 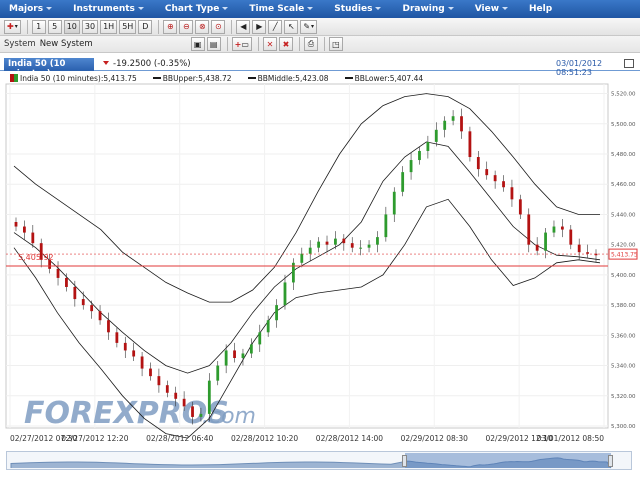 I want to click on x-tick-label: 02/27/2012 12:20, so click(x=94, y=438).